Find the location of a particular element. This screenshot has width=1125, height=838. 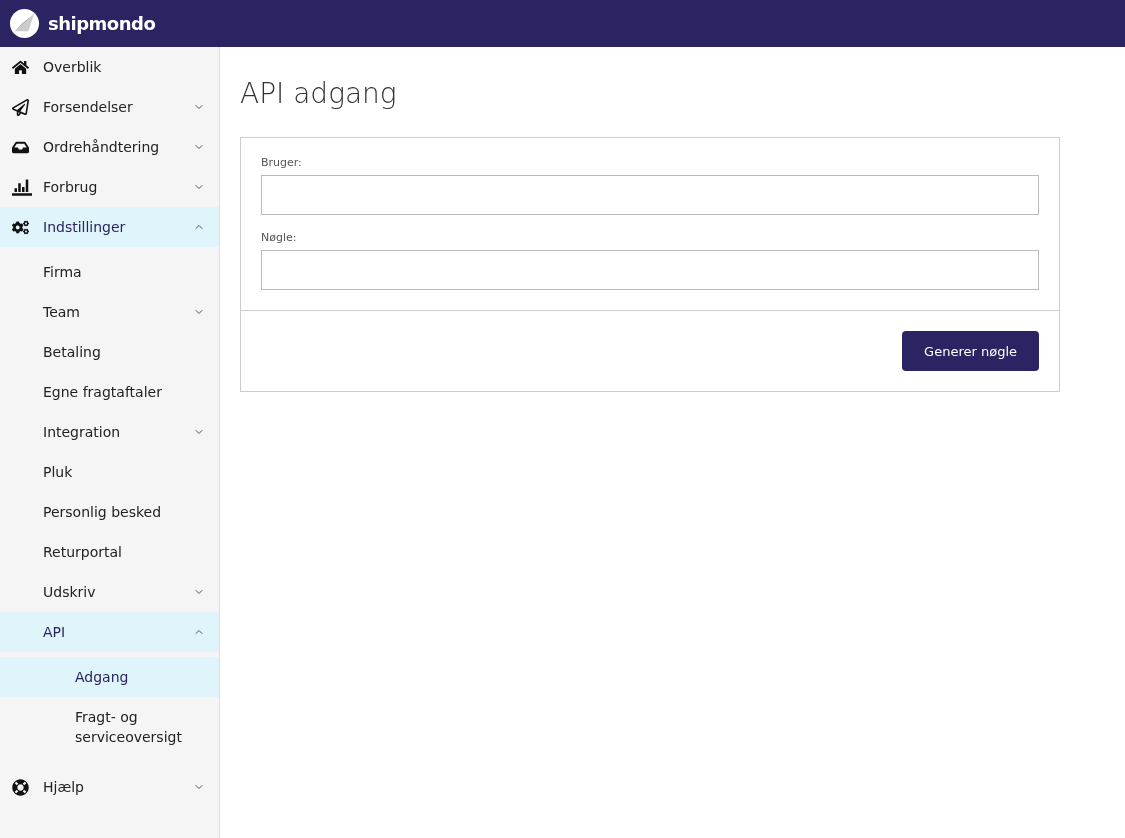

sidebar-item: Firma is located at coordinates (109, 272).